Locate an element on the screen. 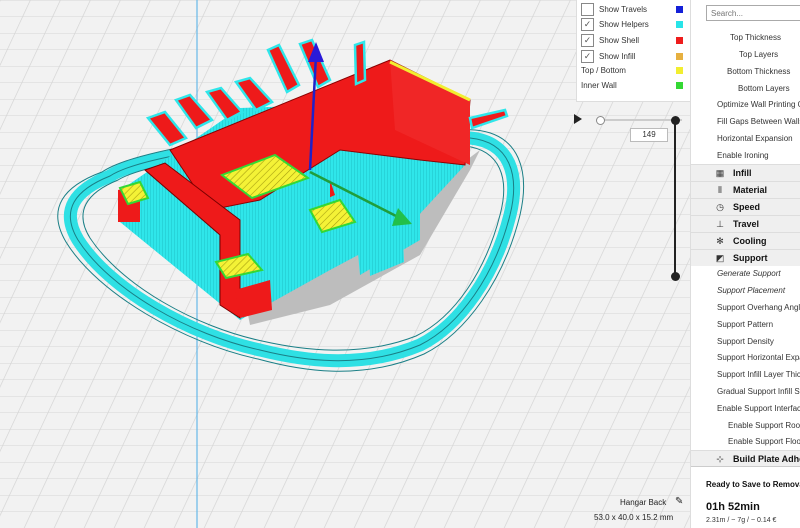 Image resolution: width=800 pixels, height=528 pixels. infill-icon: ▦ is located at coordinates (720, 173).